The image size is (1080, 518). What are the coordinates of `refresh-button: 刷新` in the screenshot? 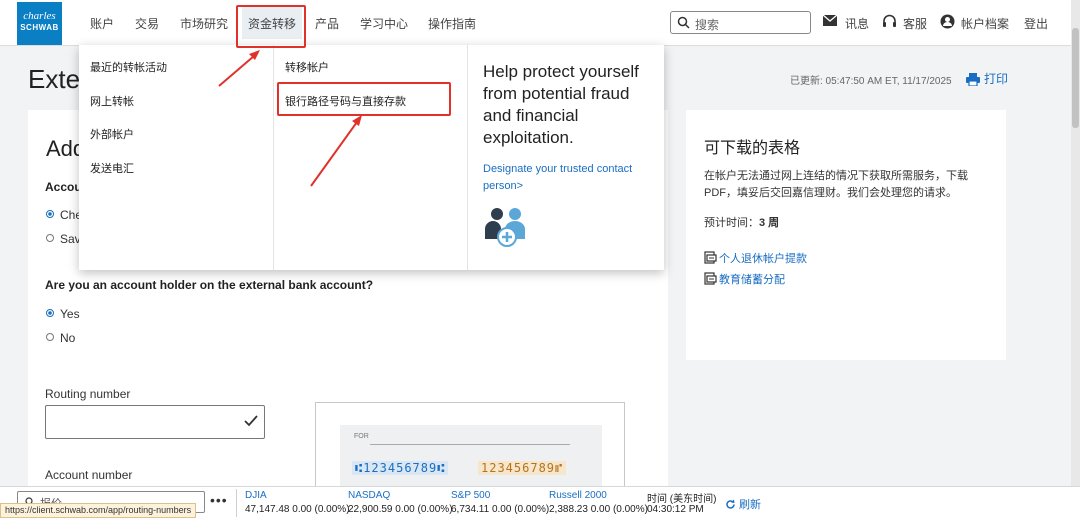 It's located at (743, 504).